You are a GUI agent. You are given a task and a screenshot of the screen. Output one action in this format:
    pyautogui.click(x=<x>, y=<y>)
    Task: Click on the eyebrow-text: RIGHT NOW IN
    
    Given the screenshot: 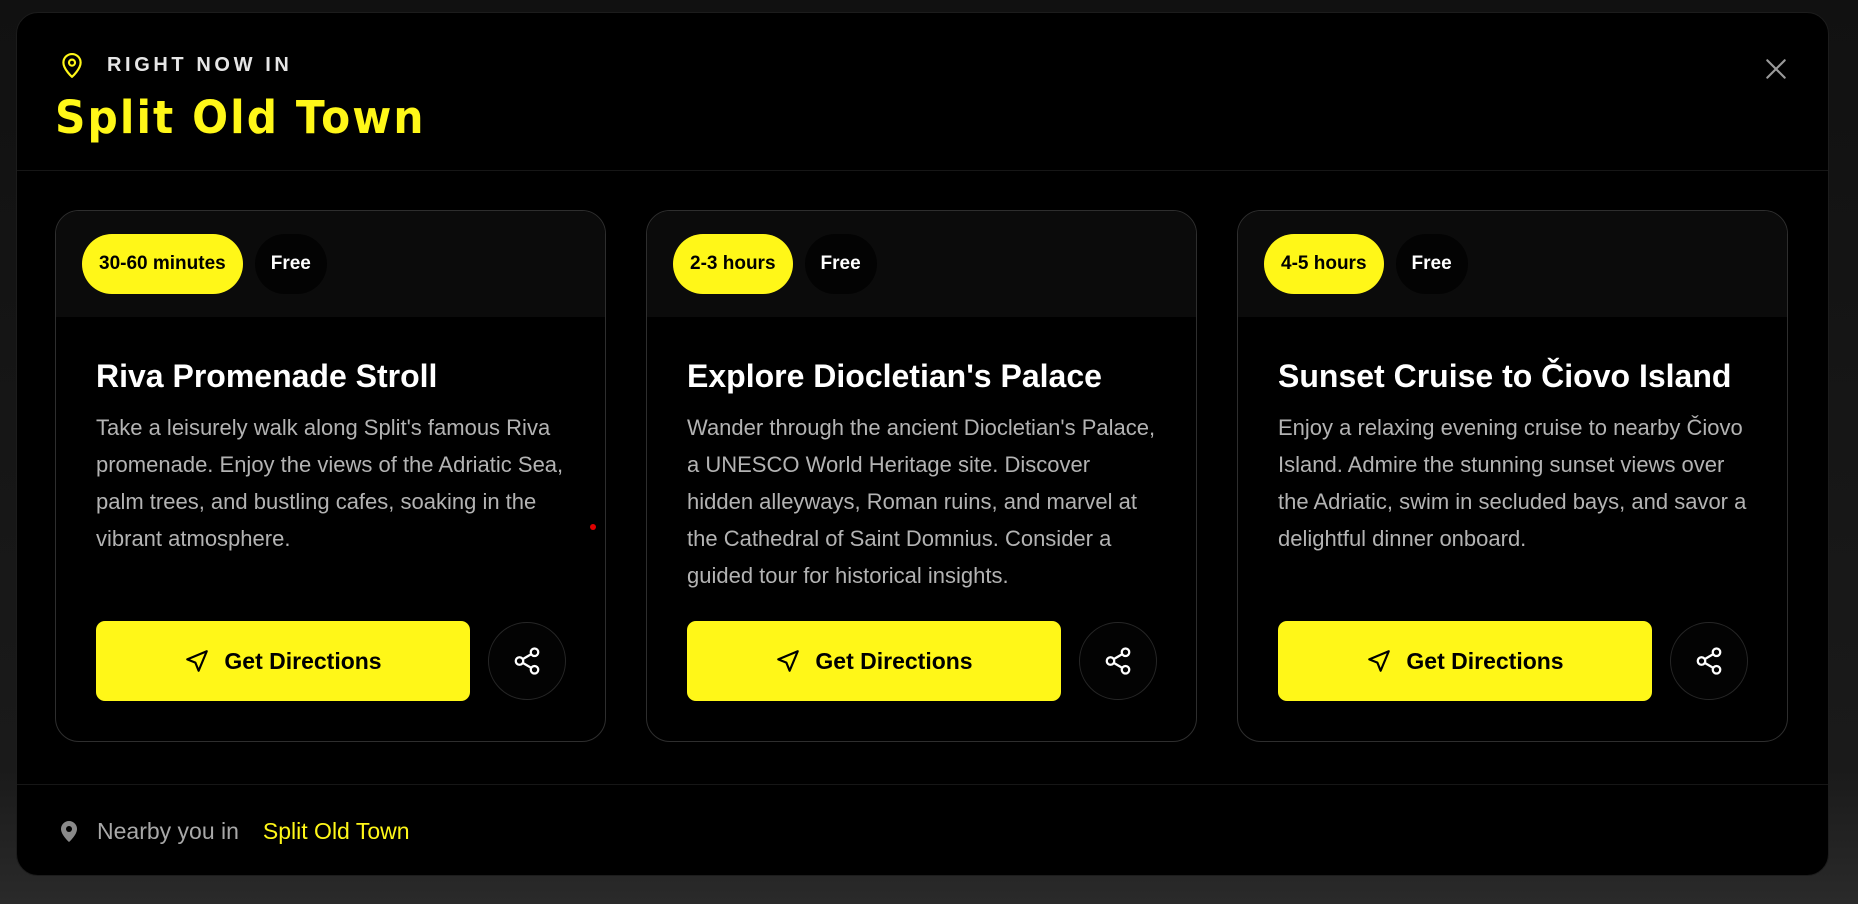 What is the action you would take?
    pyautogui.click(x=200, y=64)
    